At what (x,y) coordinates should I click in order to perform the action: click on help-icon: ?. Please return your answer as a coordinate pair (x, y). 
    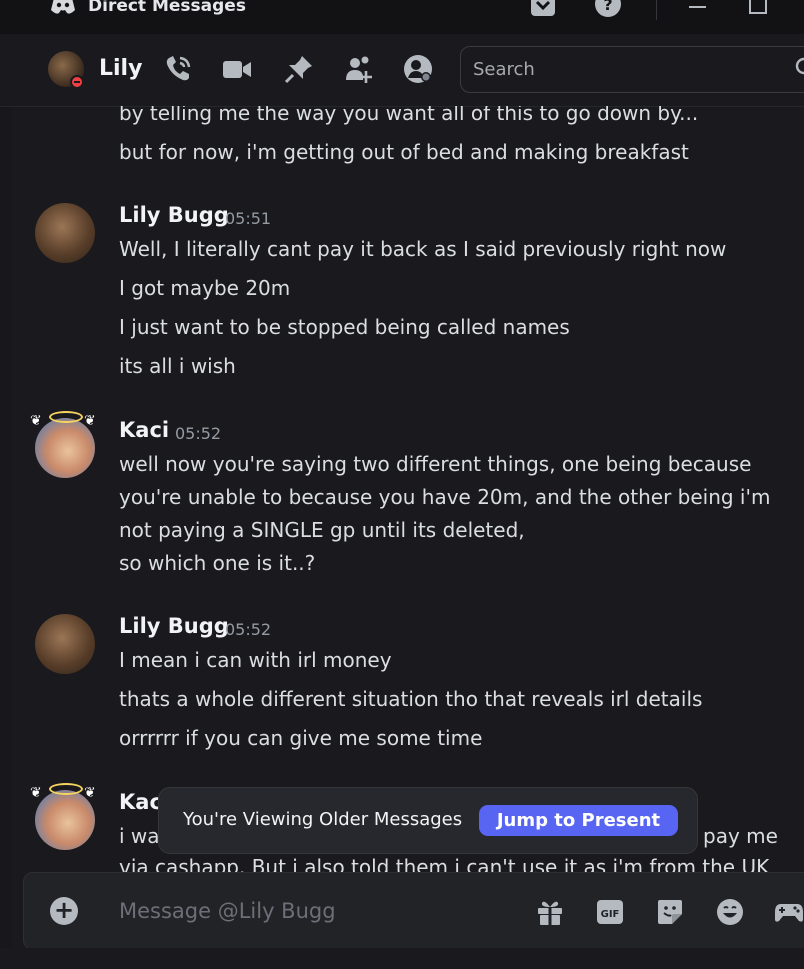
    Looking at the image, I should click on (608, 10).